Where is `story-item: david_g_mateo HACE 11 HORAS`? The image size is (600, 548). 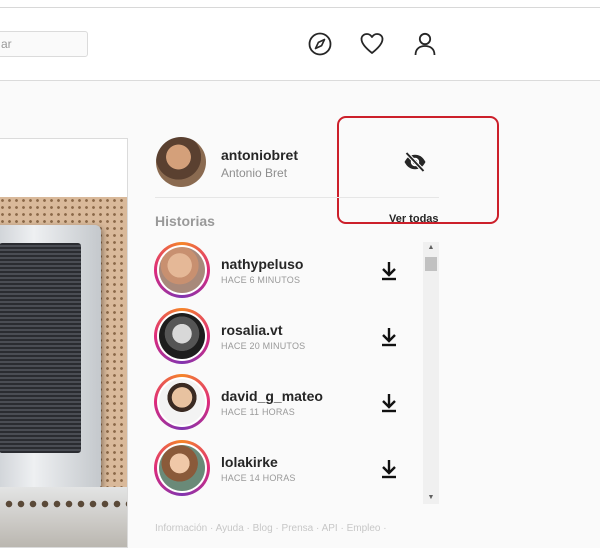
story-item: david_g_mateo HACE 11 HORAS is located at coordinates (288, 407).